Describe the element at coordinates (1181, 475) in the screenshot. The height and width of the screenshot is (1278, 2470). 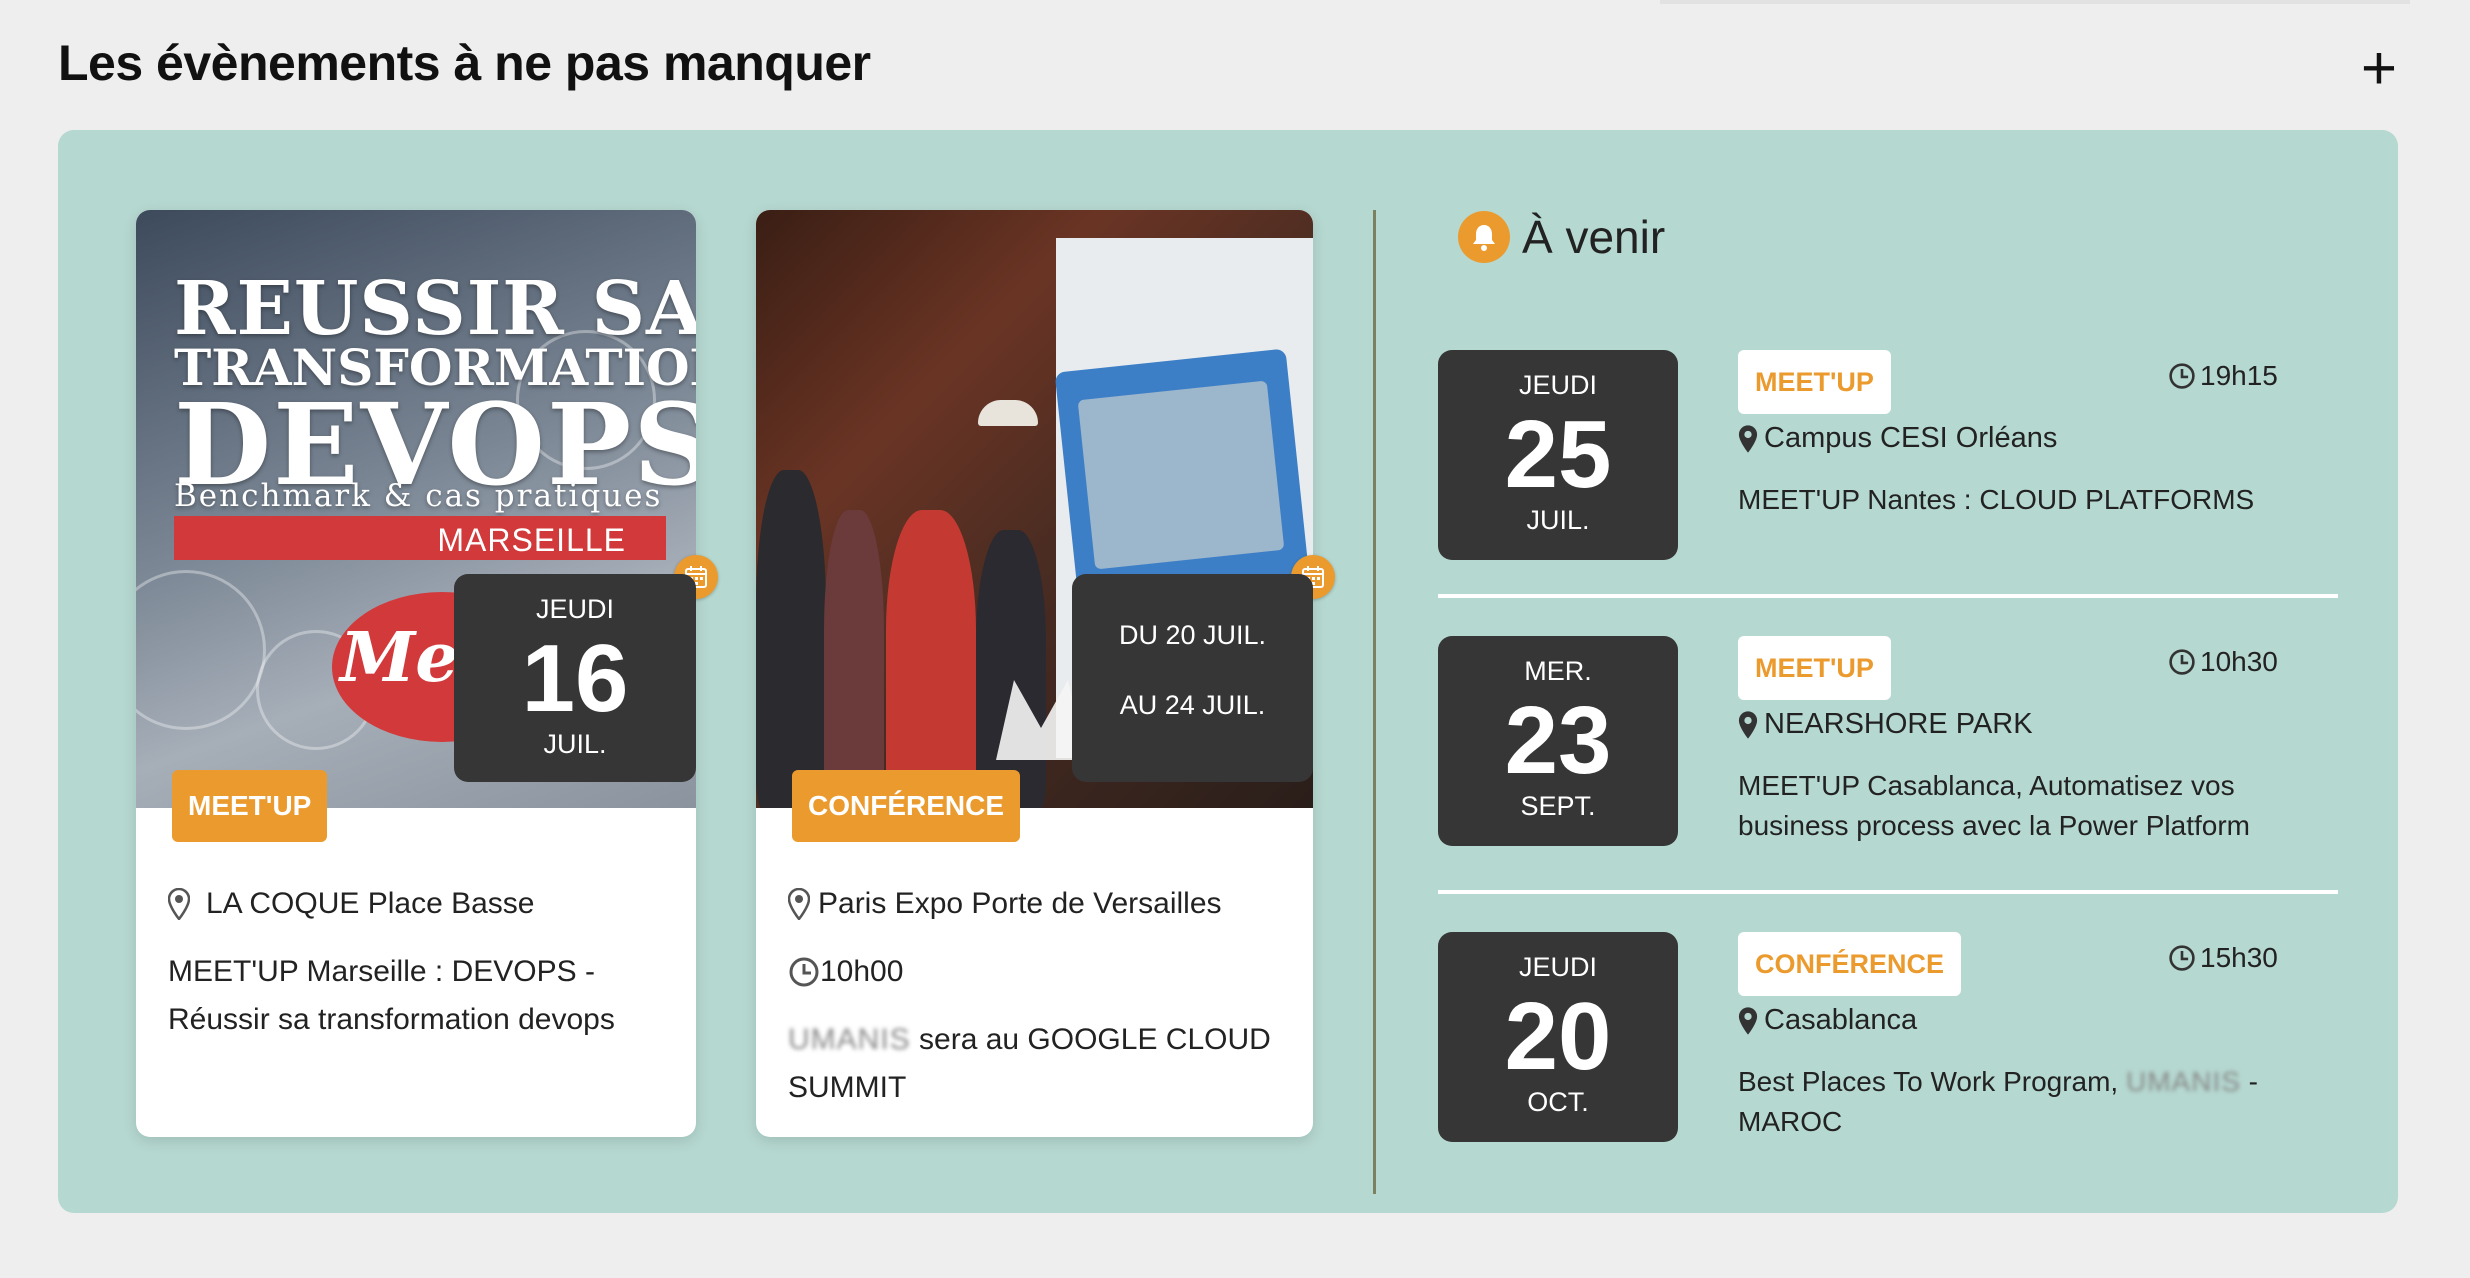
I see `photo-screen-inner` at that location.